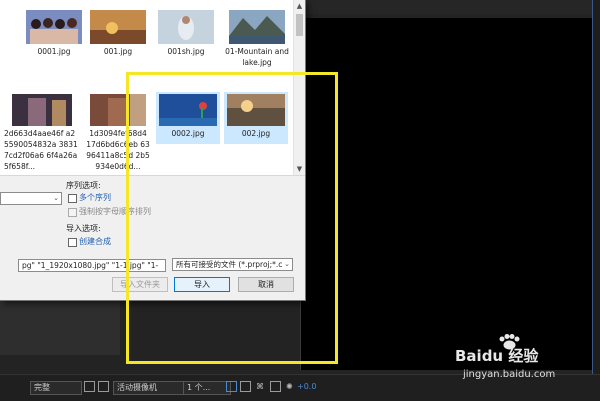  What do you see at coordinates (299, 25) in the screenshot?
I see `scroll-thumb` at bounding box center [299, 25].